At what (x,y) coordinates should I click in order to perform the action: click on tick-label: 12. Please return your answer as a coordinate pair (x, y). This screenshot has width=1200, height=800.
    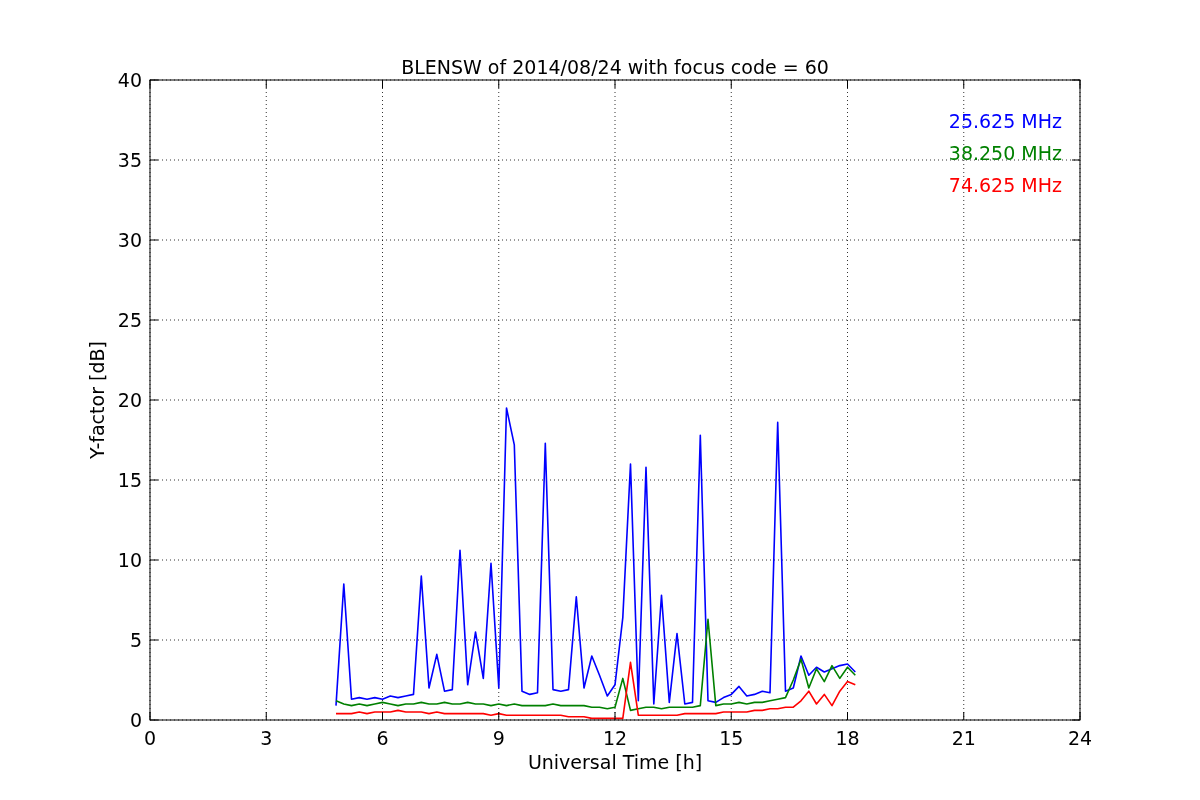
    Looking at the image, I should click on (615, 738).